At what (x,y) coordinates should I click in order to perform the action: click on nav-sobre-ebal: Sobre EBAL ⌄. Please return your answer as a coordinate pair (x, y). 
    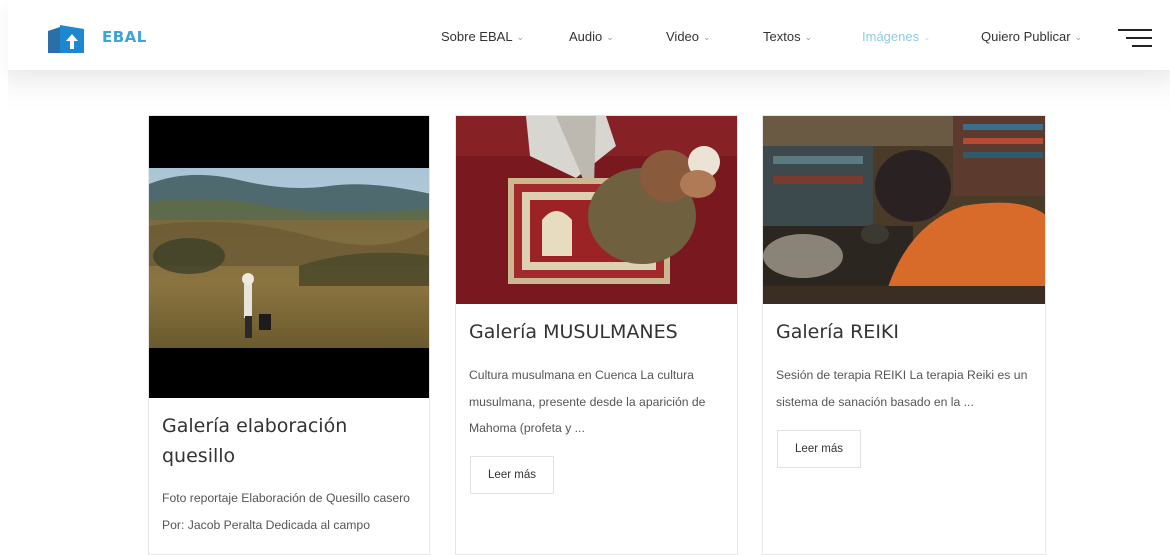
    Looking at the image, I should click on (482, 36).